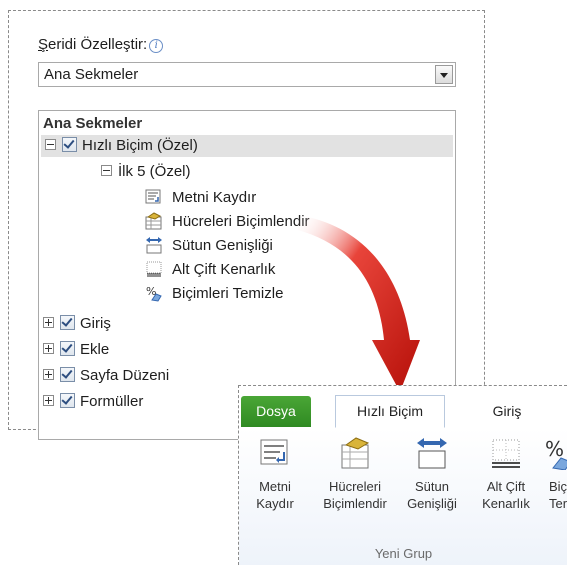 This screenshot has height=565, width=567. Describe the element at coordinates (274, 452) in the screenshot. I see `wrap-text-icon` at that location.